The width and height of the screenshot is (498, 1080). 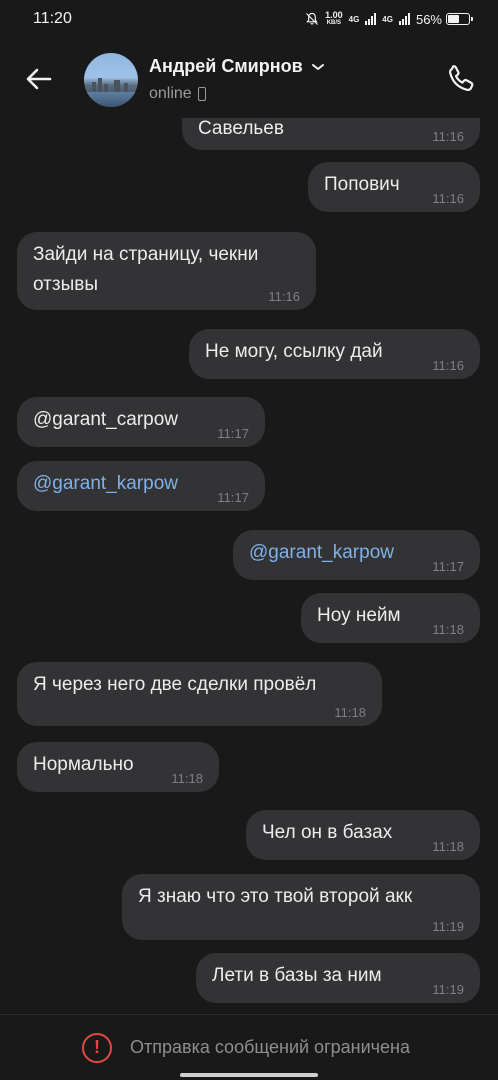 I want to click on message-bubble-outgoing: Лети в базы за ним 11:19, so click(x=338, y=978).